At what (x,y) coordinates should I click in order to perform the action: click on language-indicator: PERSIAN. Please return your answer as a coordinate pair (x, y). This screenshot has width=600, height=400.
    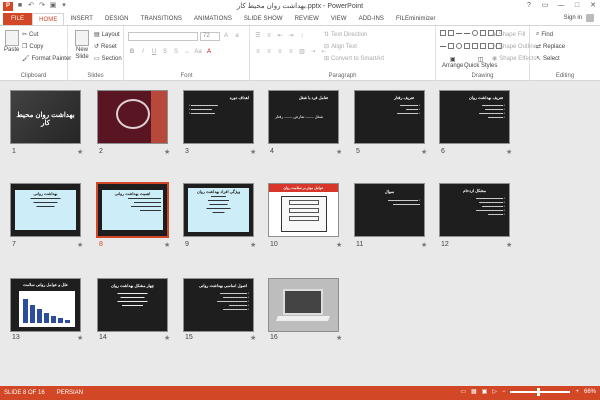
    Looking at the image, I should click on (70, 393).